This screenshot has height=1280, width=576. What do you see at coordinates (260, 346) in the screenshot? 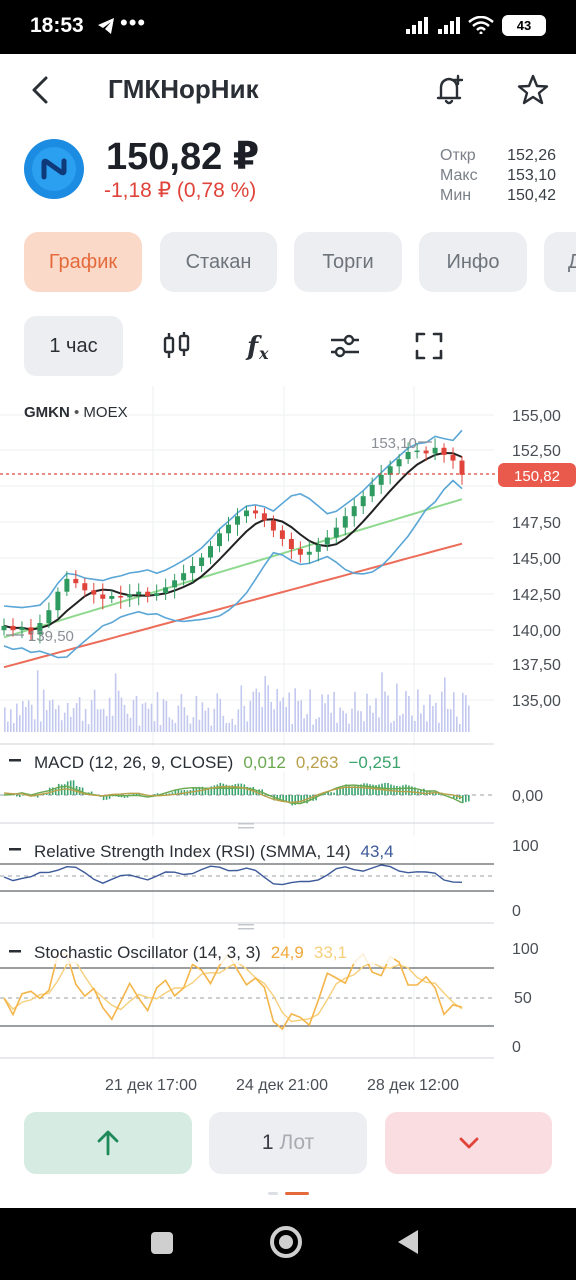
I see `indicators-fx-icon: fx` at bounding box center [260, 346].